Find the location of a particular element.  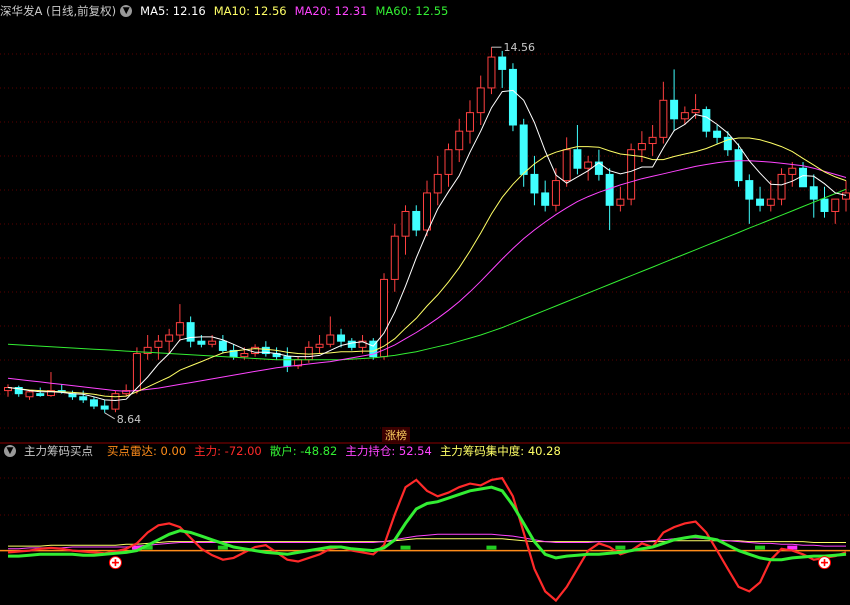

ma-label: MA20: 12.31 is located at coordinates (331, 11).